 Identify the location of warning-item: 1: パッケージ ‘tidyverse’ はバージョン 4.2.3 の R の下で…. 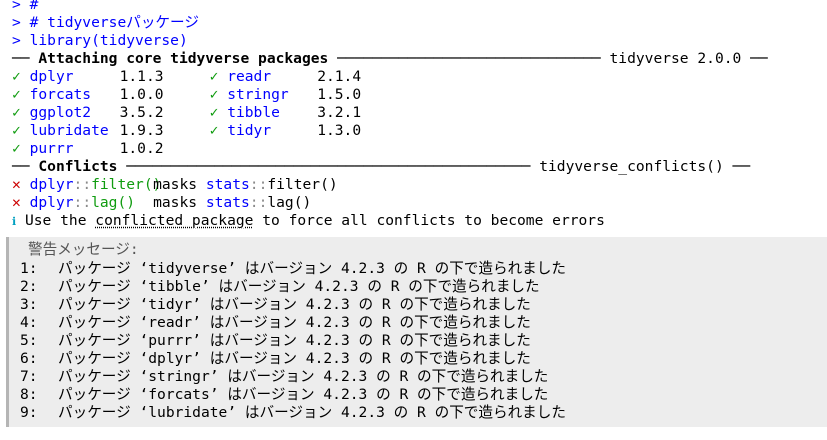
(293, 269).